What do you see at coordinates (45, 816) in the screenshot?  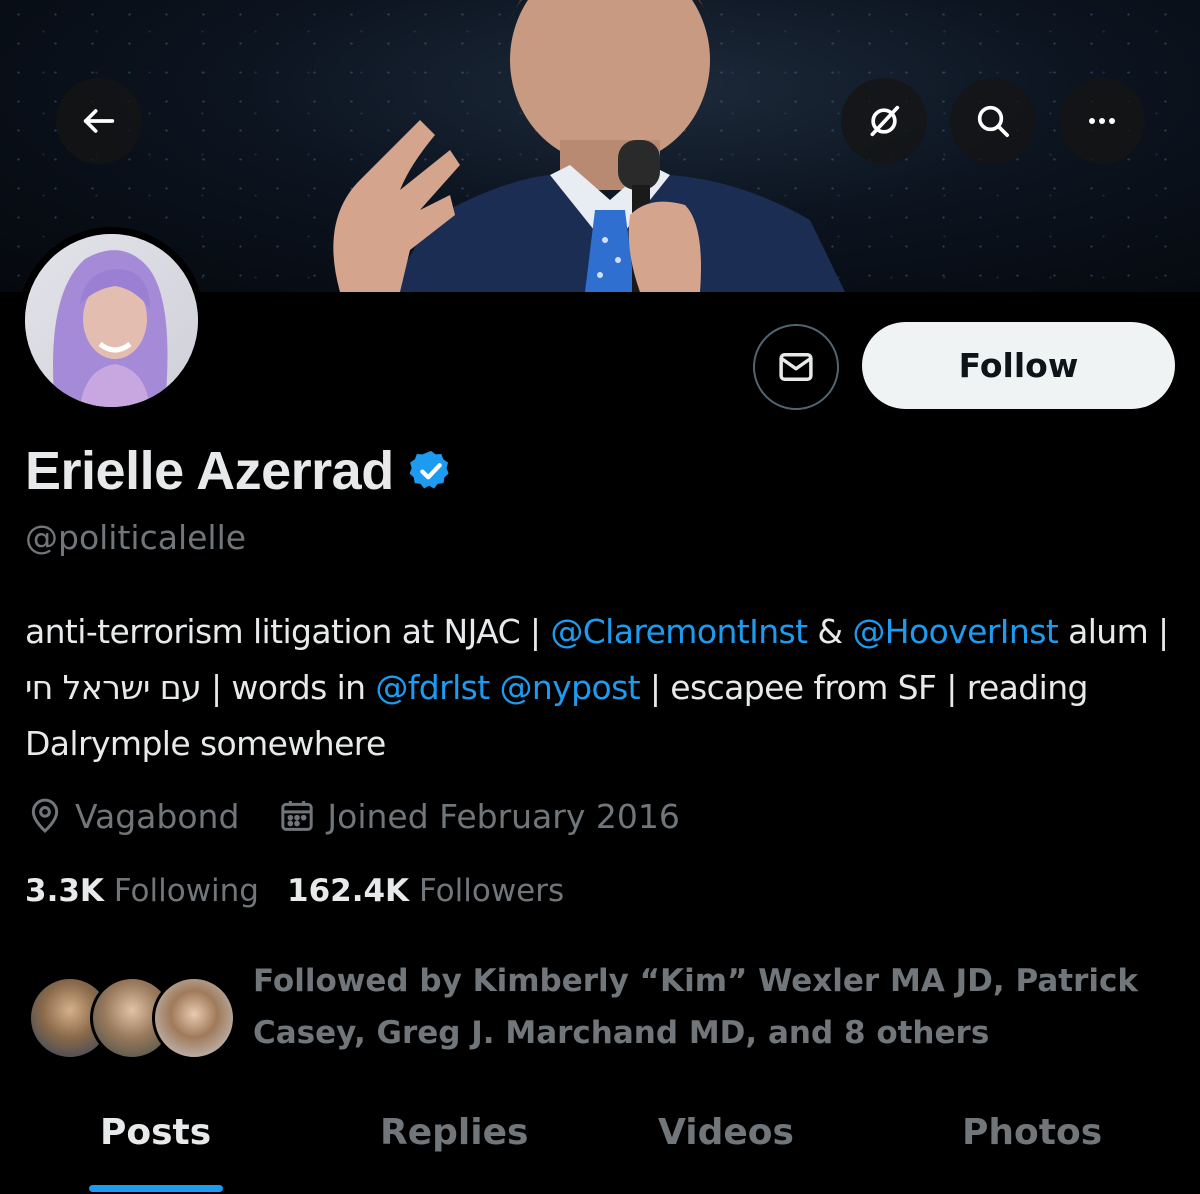 I see `location-pin-icon` at bounding box center [45, 816].